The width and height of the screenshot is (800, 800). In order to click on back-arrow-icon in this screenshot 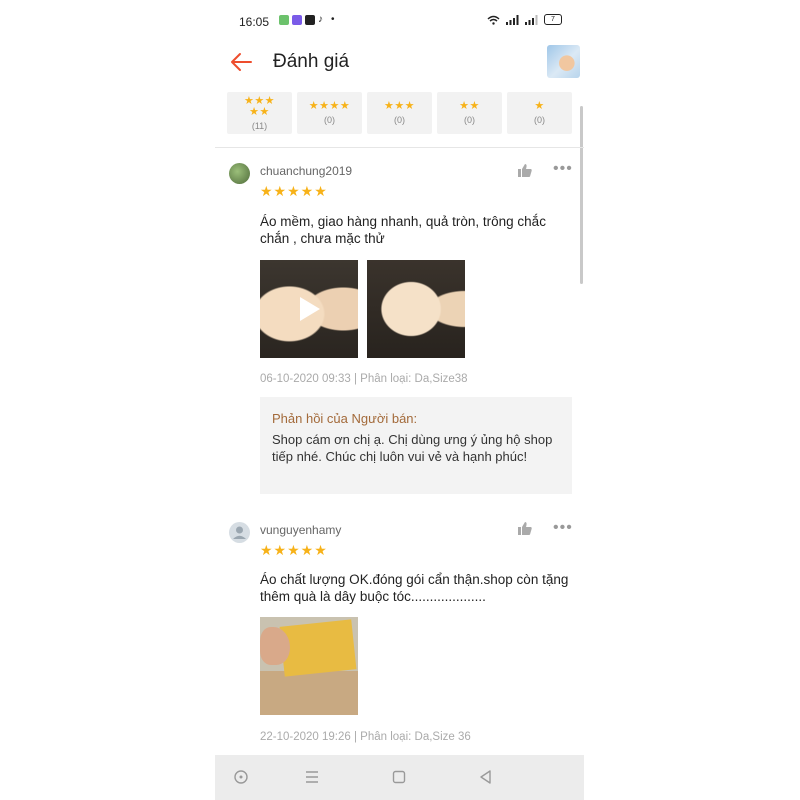, I will do `click(241, 62)`.